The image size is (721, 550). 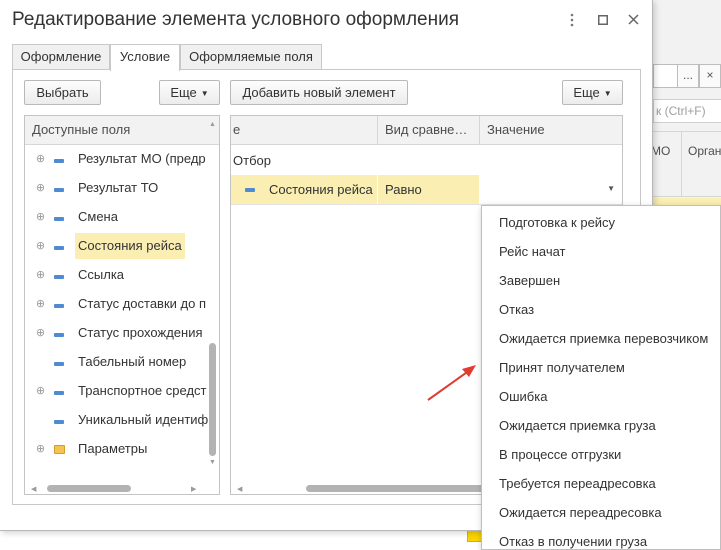 I want to click on tree-item: ⊕ Статус прохождения, so click(x=117, y=334).